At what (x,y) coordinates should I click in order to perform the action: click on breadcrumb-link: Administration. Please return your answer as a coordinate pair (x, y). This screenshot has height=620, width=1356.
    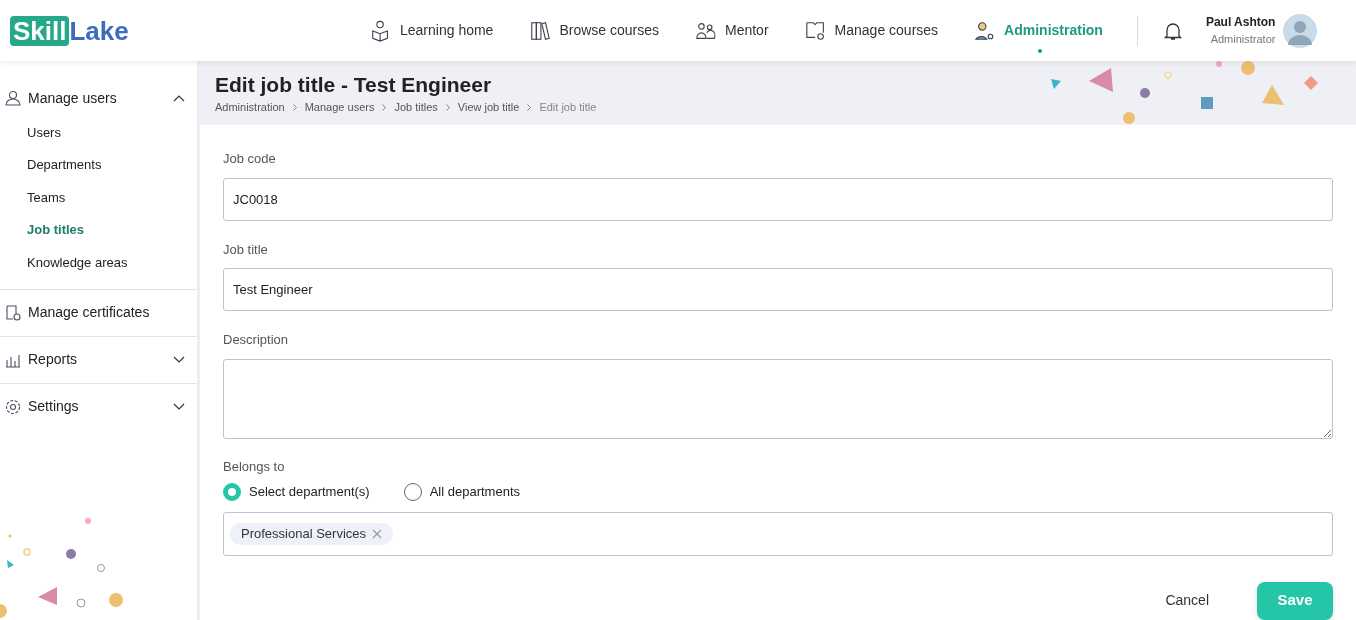
    Looking at the image, I should click on (250, 107).